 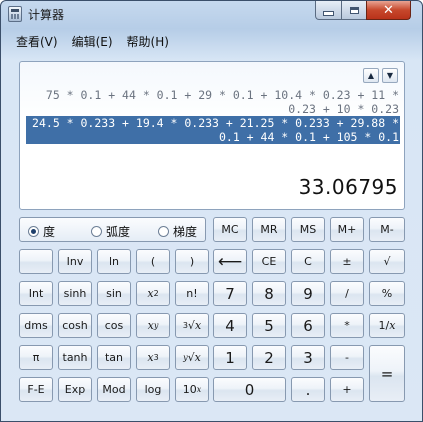 I want to click on radio-selected-icon, so click(x=33, y=231).